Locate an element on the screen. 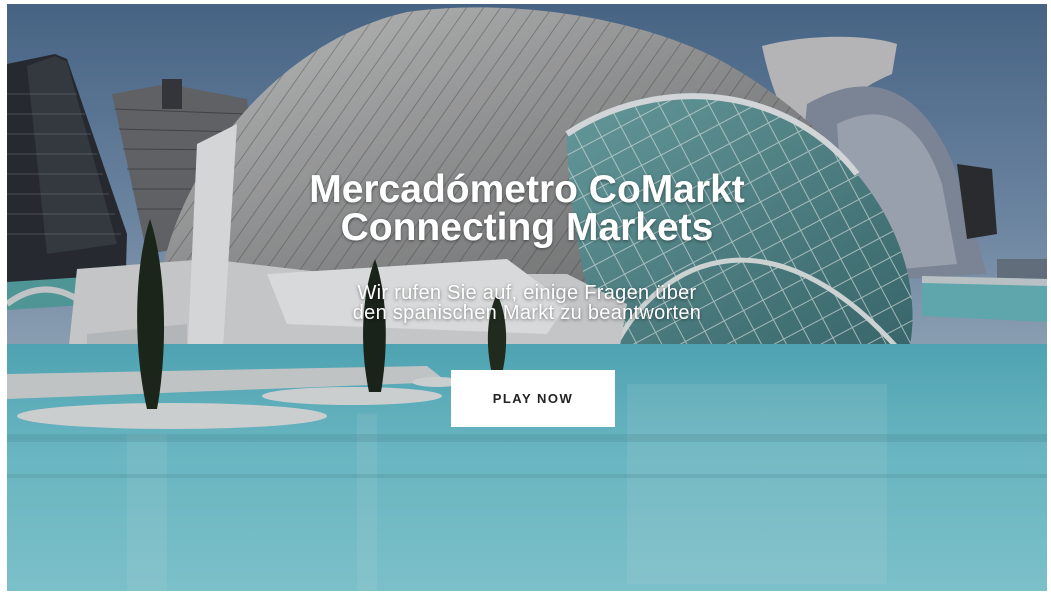 The image size is (1051, 595). hero-title-line1: Mercadómetro CoMarkt is located at coordinates (527, 189).